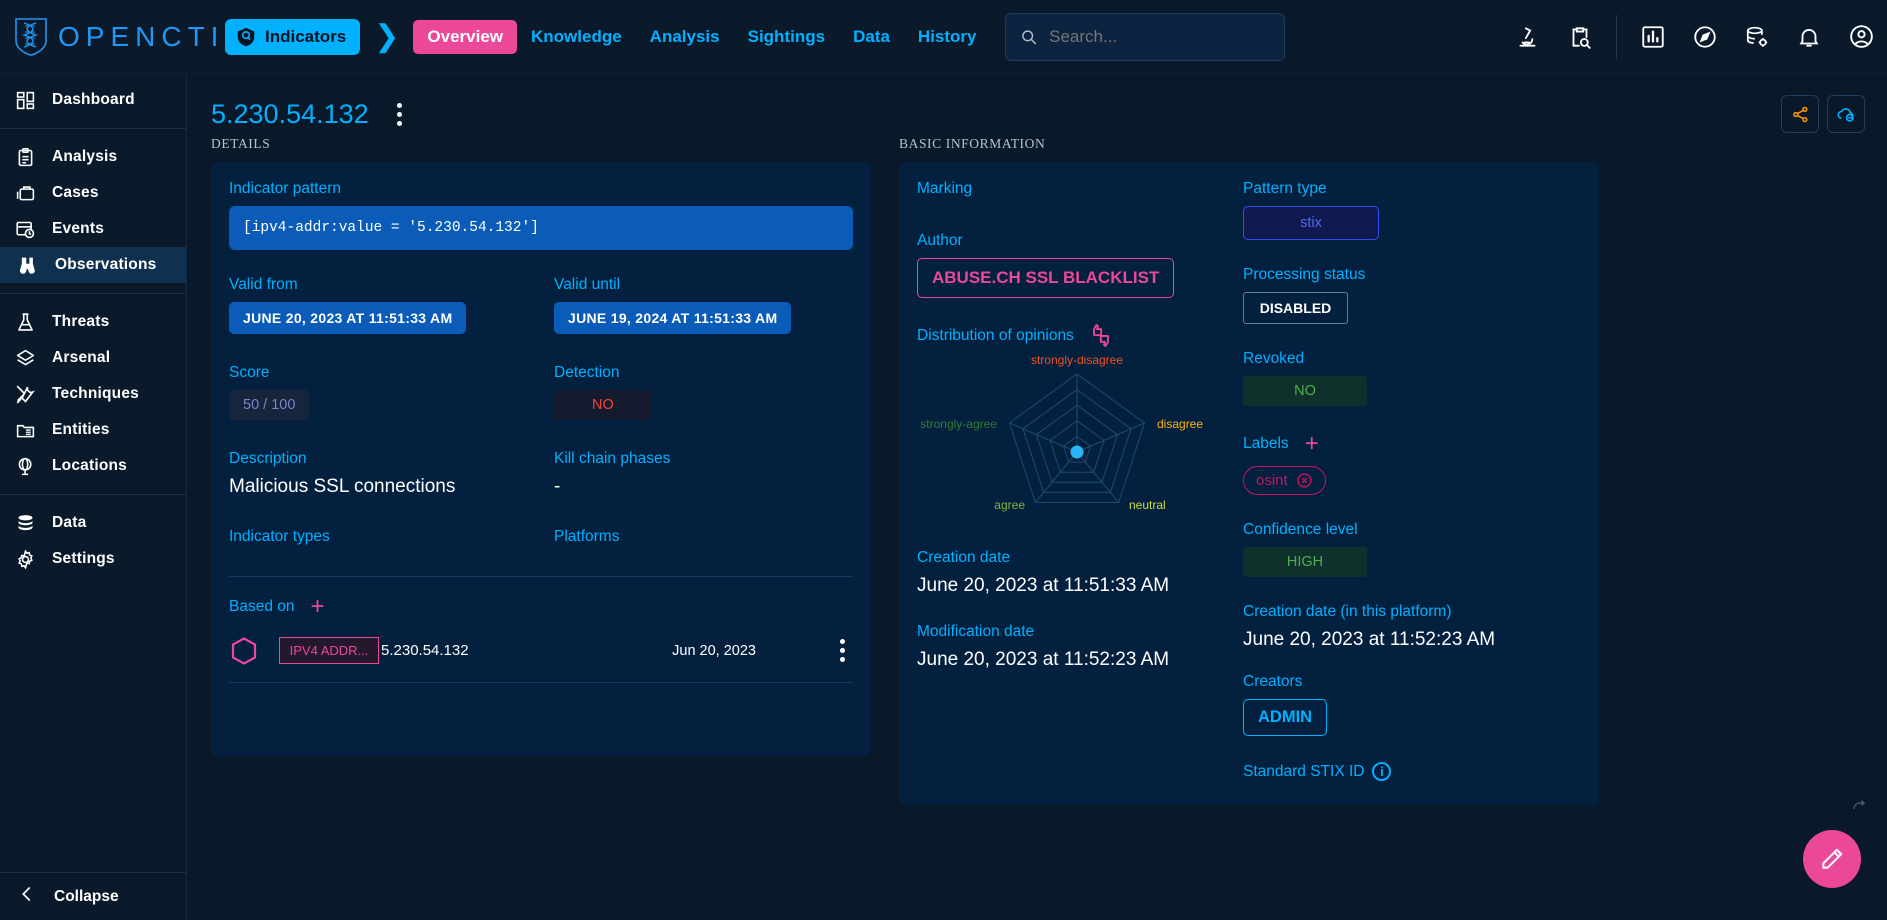 This screenshot has height=920, width=1887. Describe the element at coordinates (1043, 659) in the screenshot. I see `modification-date-value: June 20, 2023 at 11:52:23 AM` at that location.